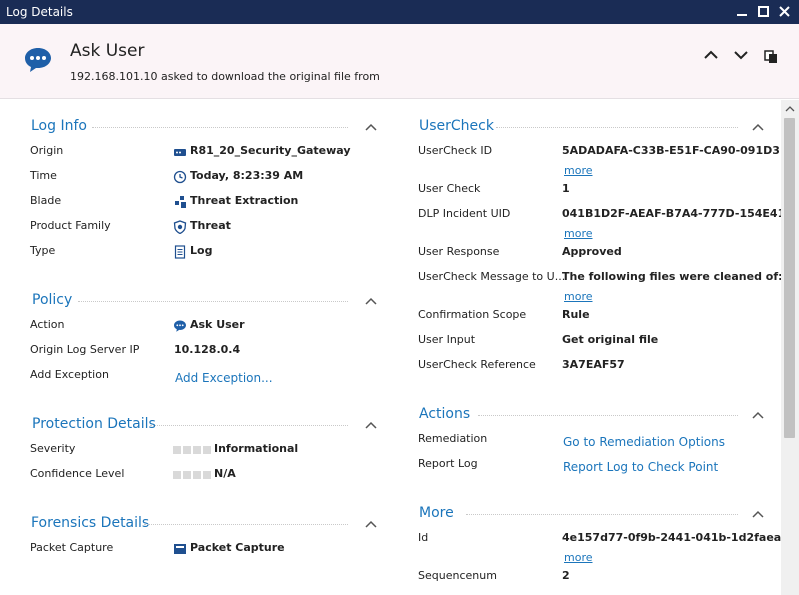  What do you see at coordinates (94, 424) in the screenshot?
I see `section-title-protection-details: Protection Details` at bounding box center [94, 424].